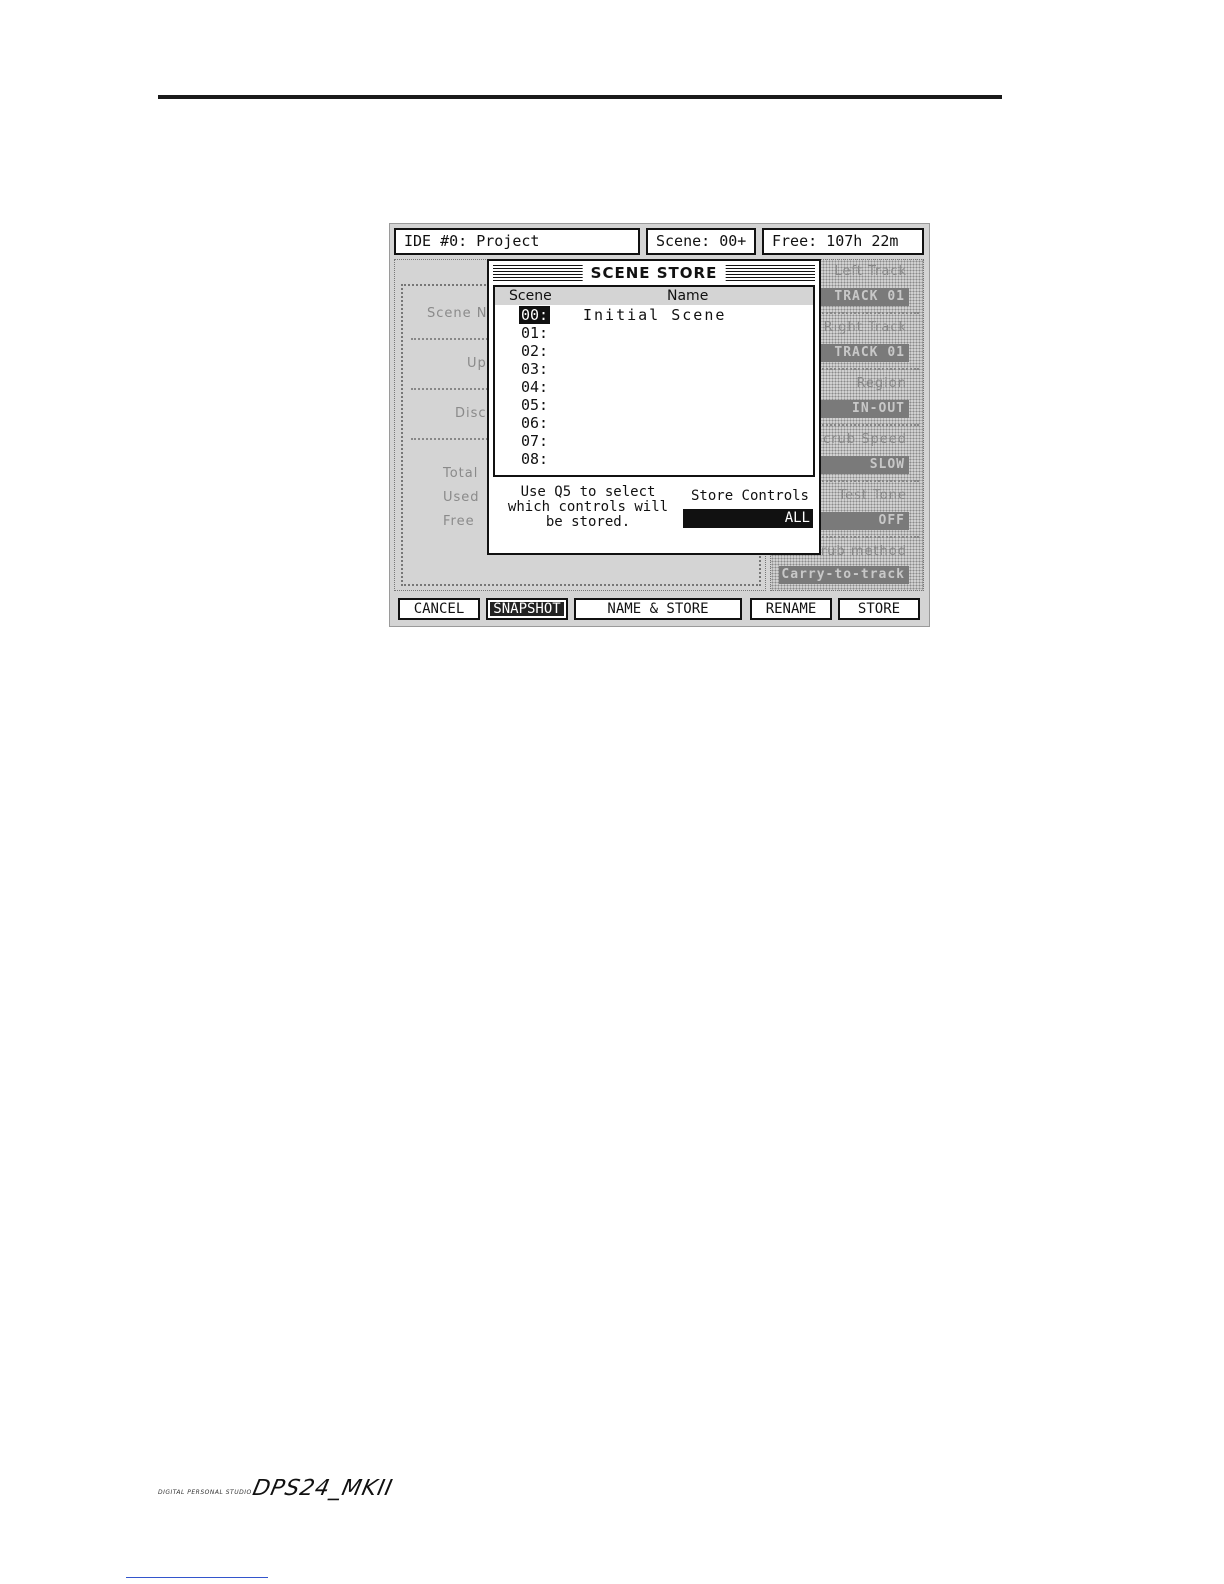 The width and height of the screenshot is (1224, 1584). Describe the element at coordinates (654, 387) in the screenshot. I see `scene-row-04: 04:` at that location.